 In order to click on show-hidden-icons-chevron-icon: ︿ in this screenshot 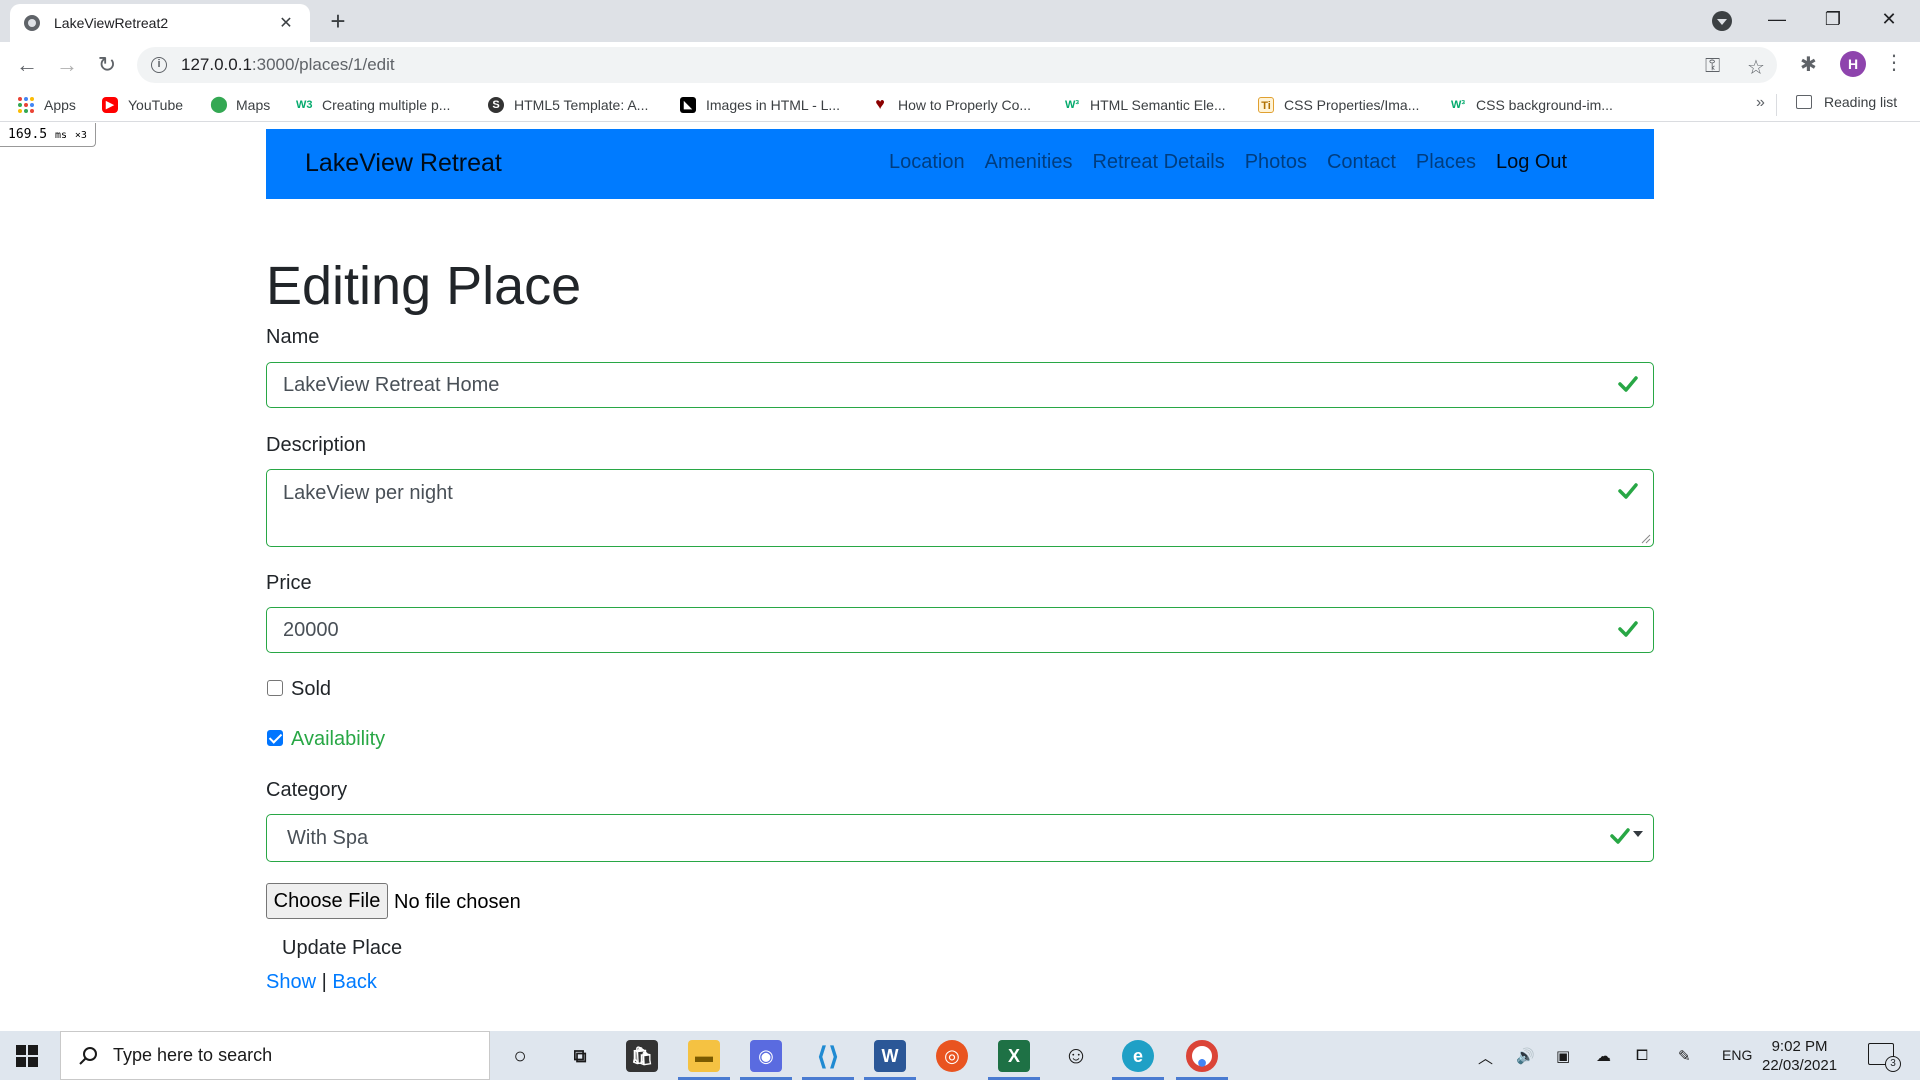, I will do `click(1485, 1057)`.